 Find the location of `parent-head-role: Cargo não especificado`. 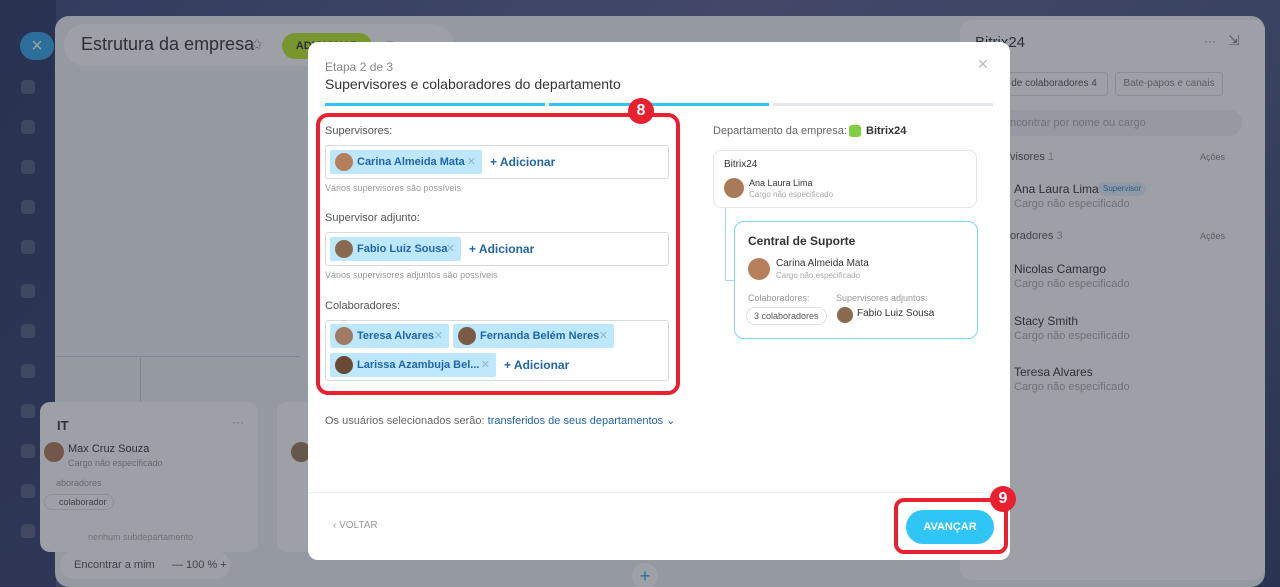

parent-head-role: Cargo não especificado is located at coordinates (791, 194).